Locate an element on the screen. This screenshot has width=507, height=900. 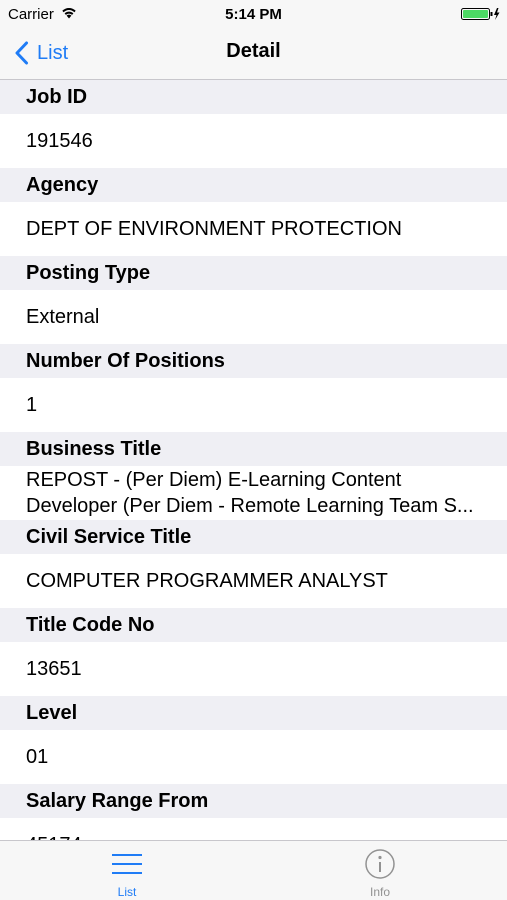
field-value-posting-type: External is located at coordinates (253, 317).